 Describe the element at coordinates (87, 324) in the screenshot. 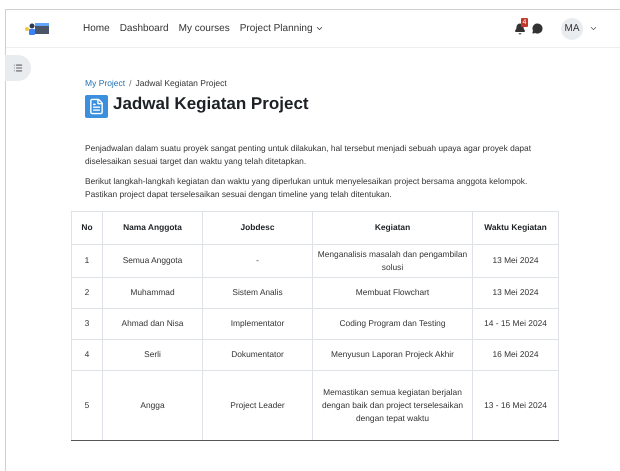

I see `table-cell: 3` at that location.